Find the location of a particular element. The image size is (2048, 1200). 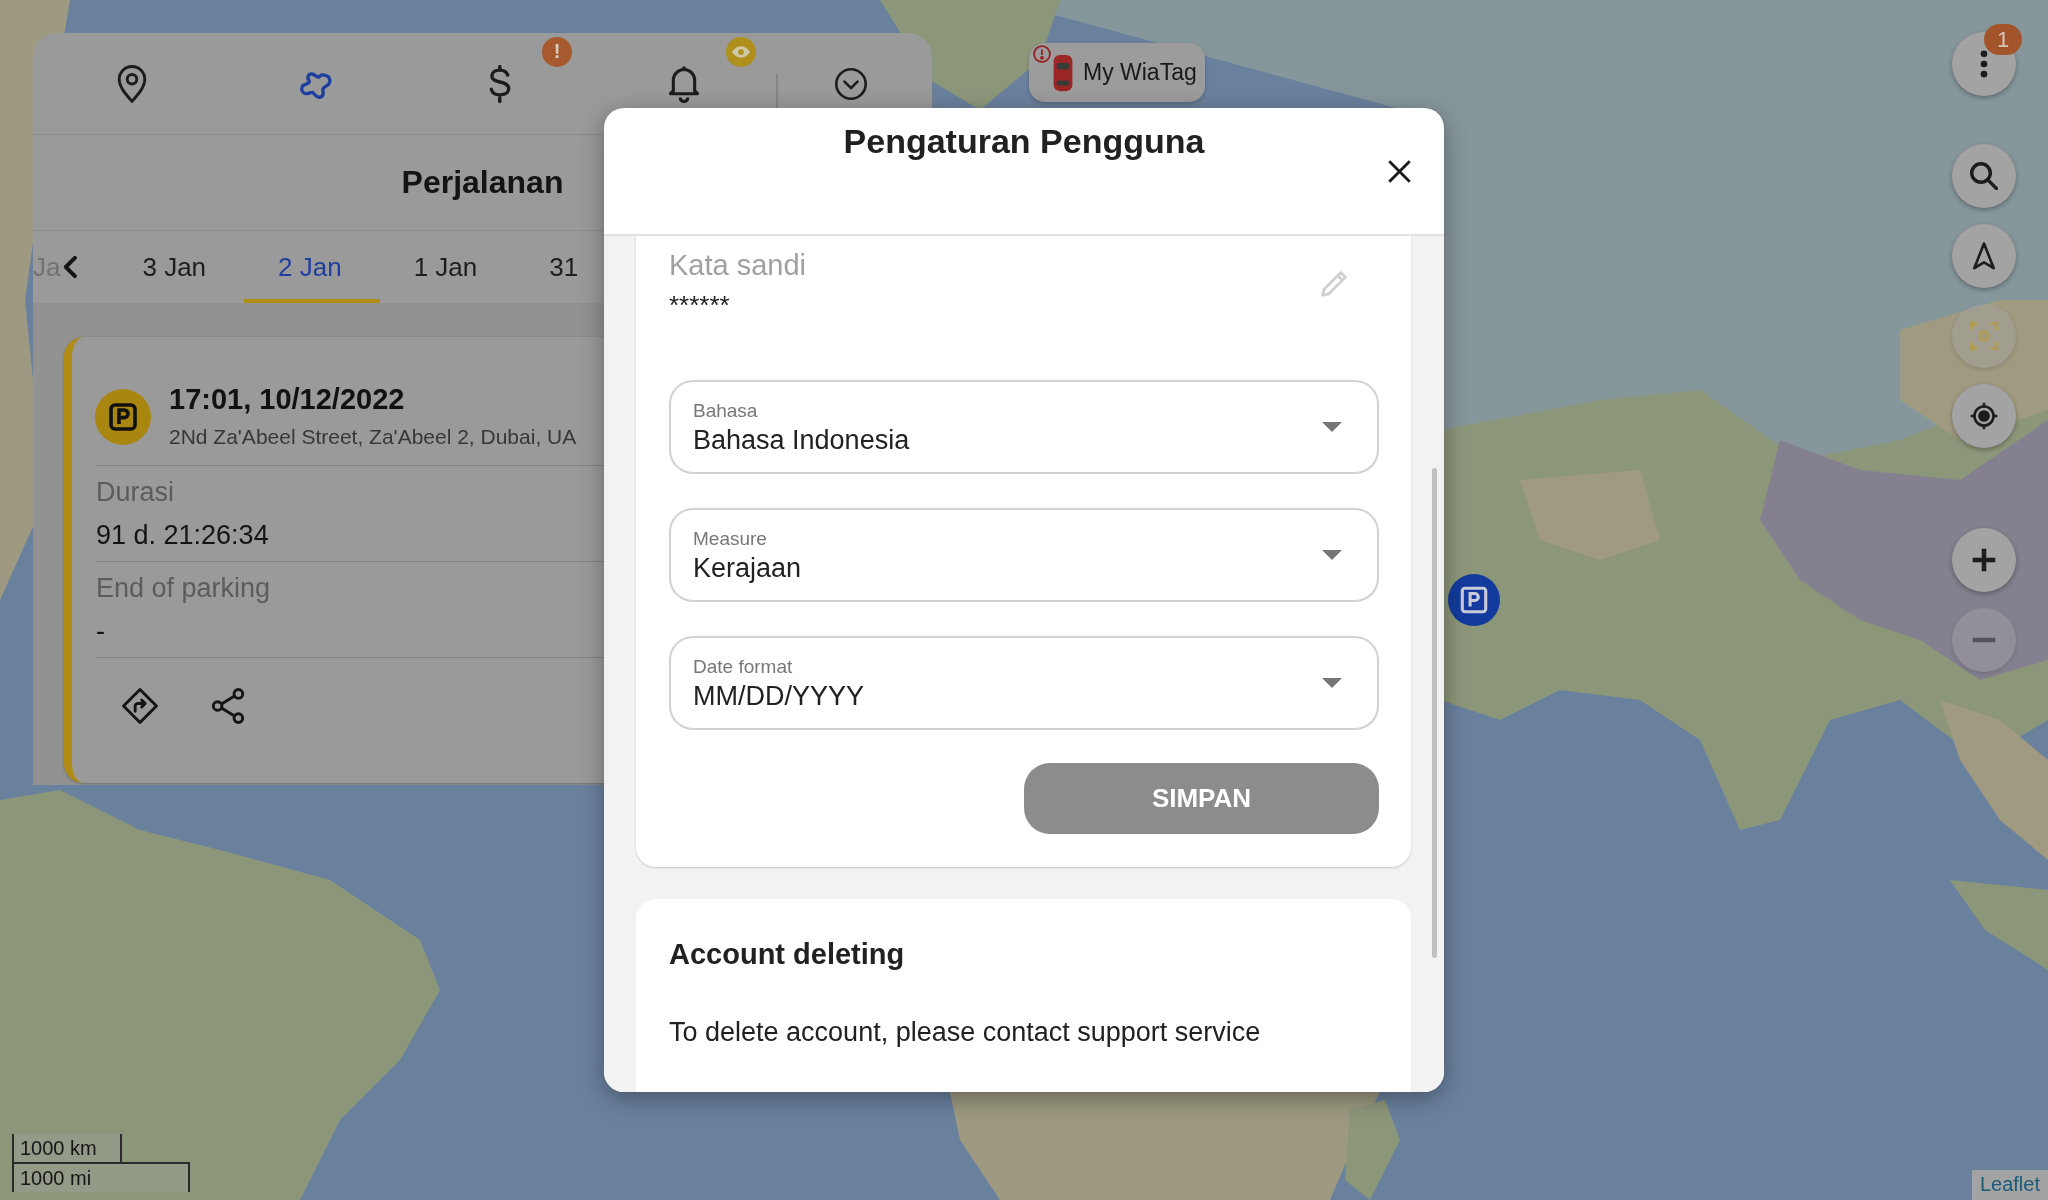

unit-chip: My WiaTag is located at coordinates (1117, 72).